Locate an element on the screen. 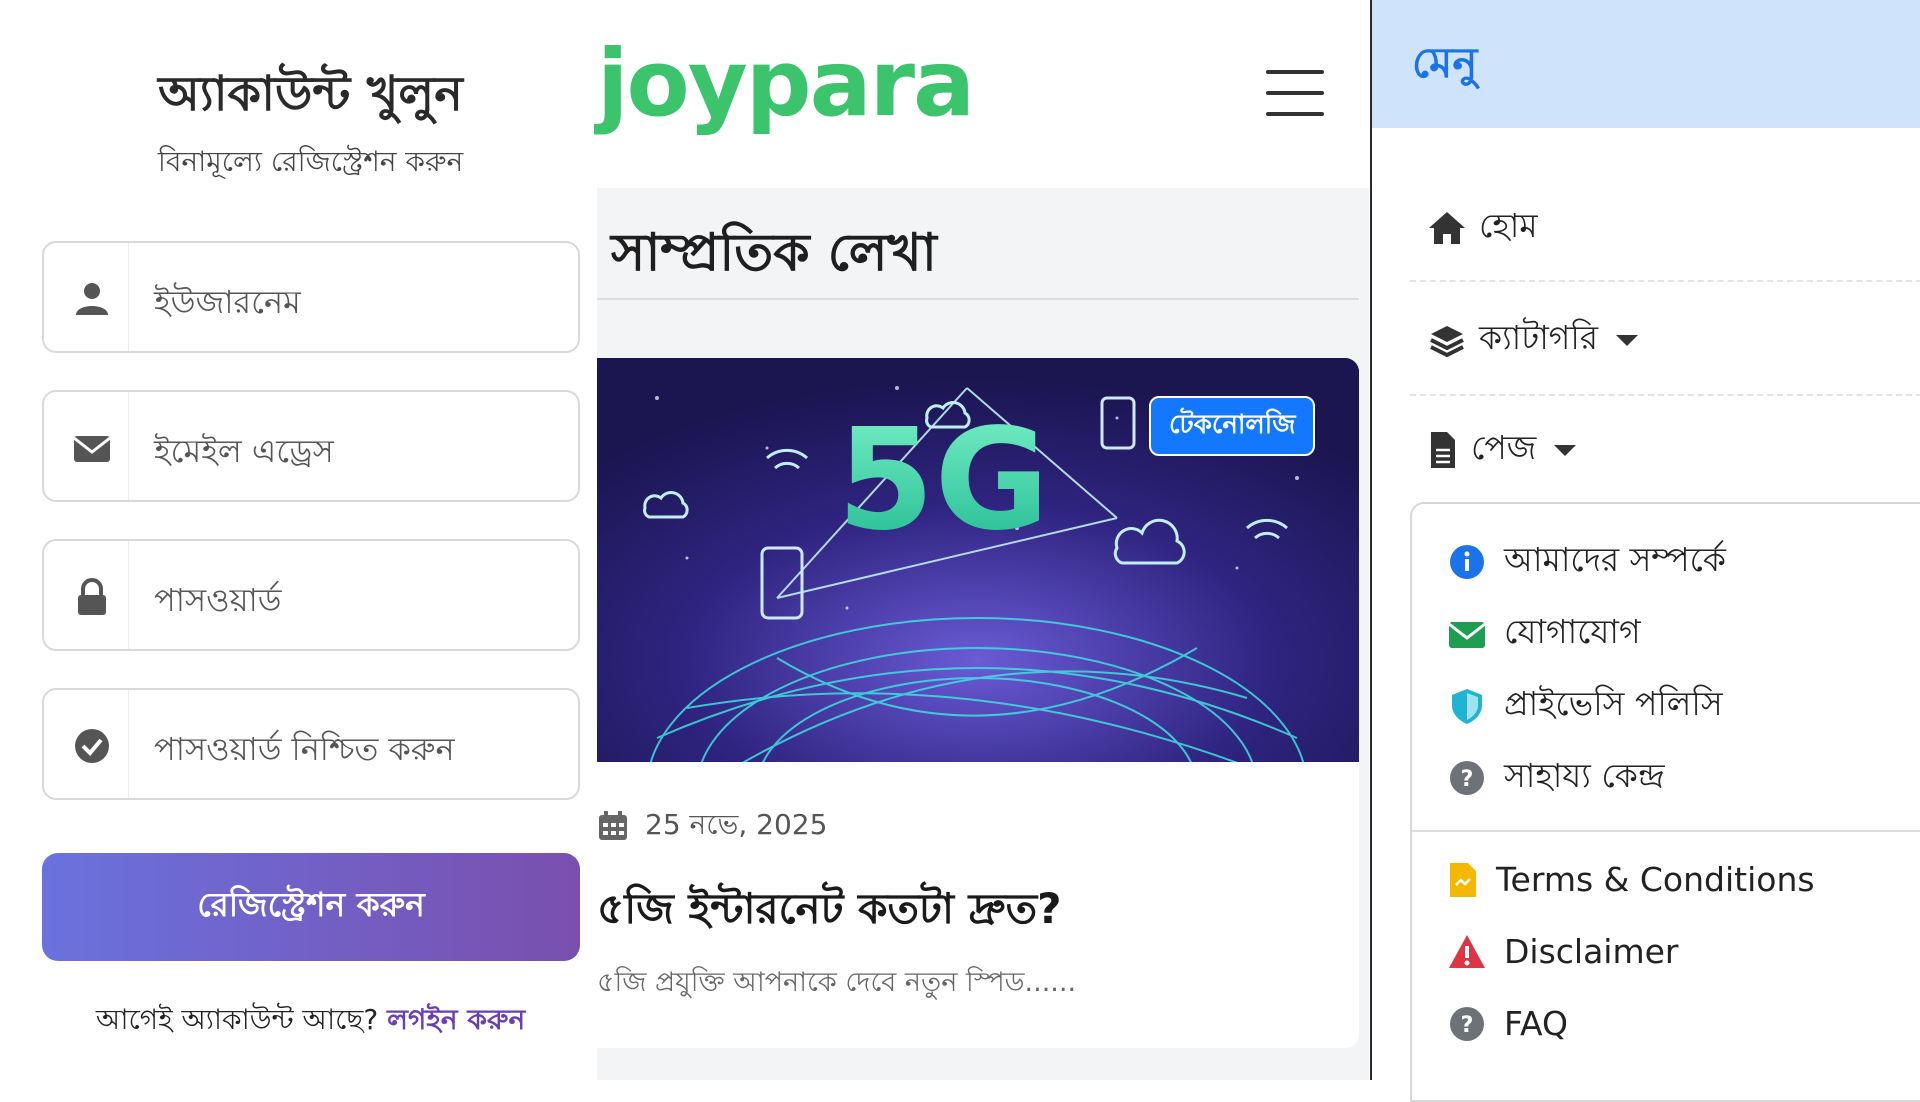 This screenshot has height=1102, width=1920. calendar-icon is located at coordinates (613, 825).